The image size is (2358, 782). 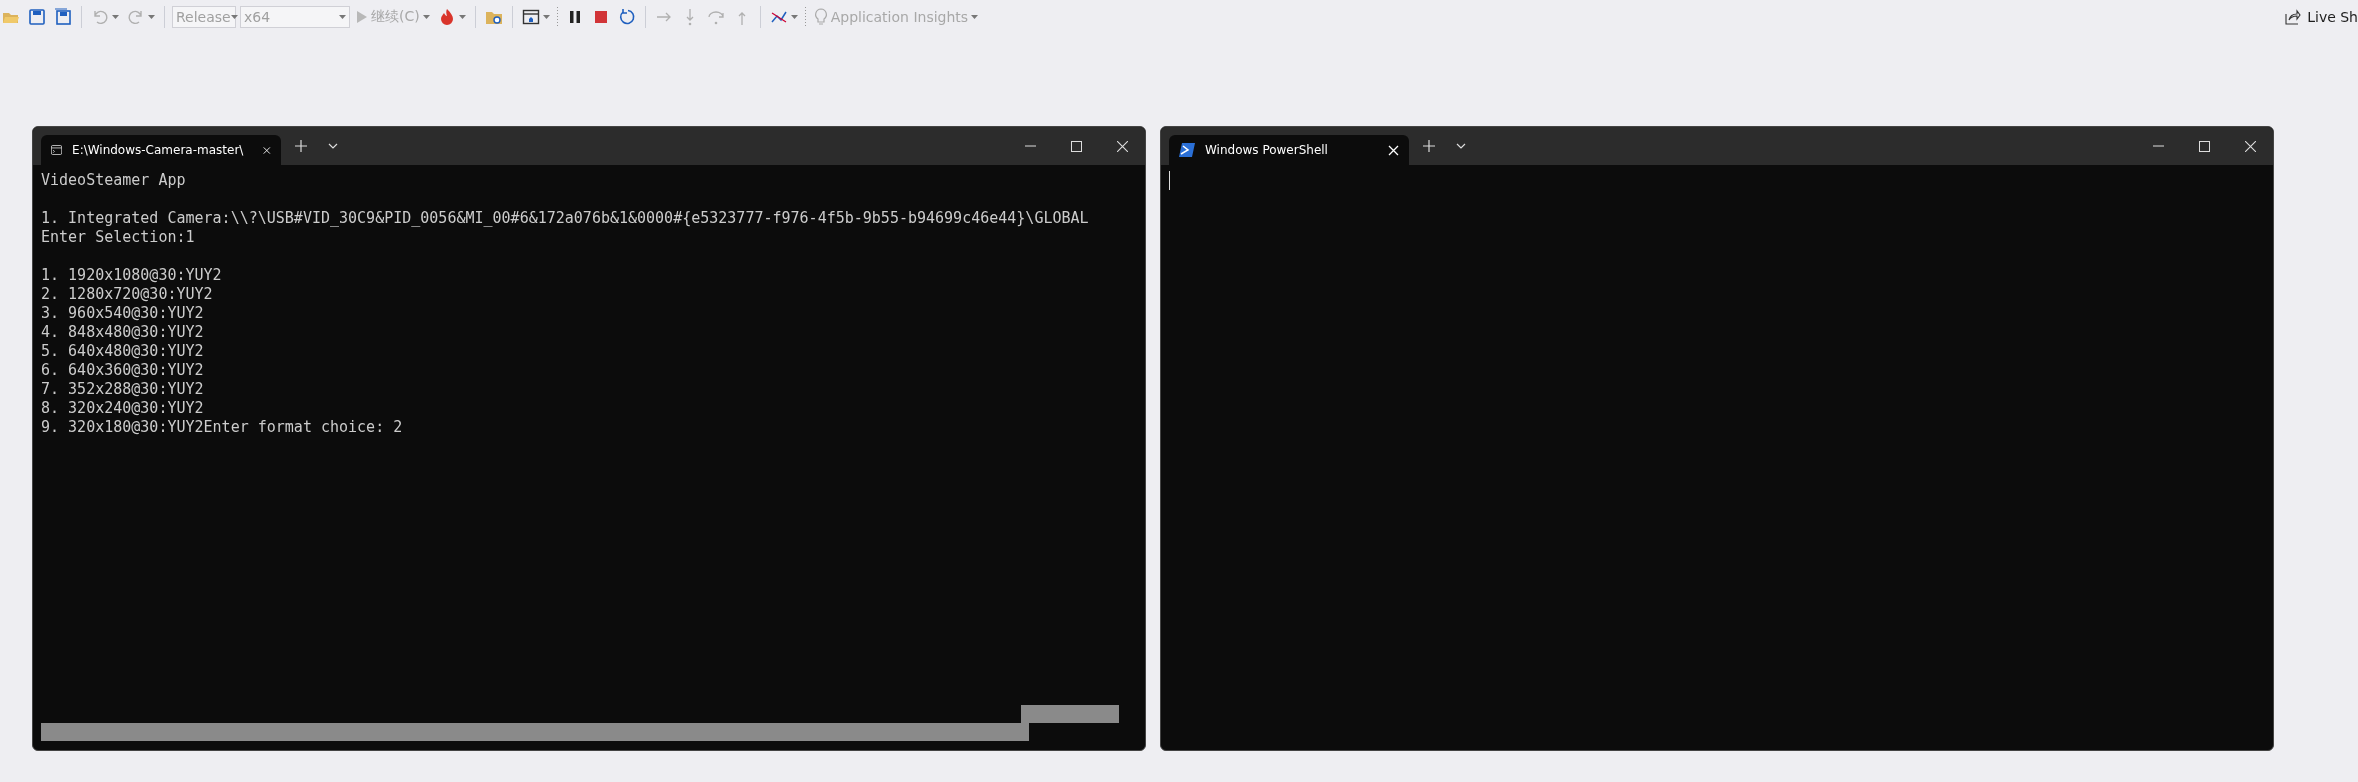 What do you see at coordinates (122, 351) in the screenshot?
I see `console-line: 5. 640x480@30:YUY2` at bounding box center [122, 351].